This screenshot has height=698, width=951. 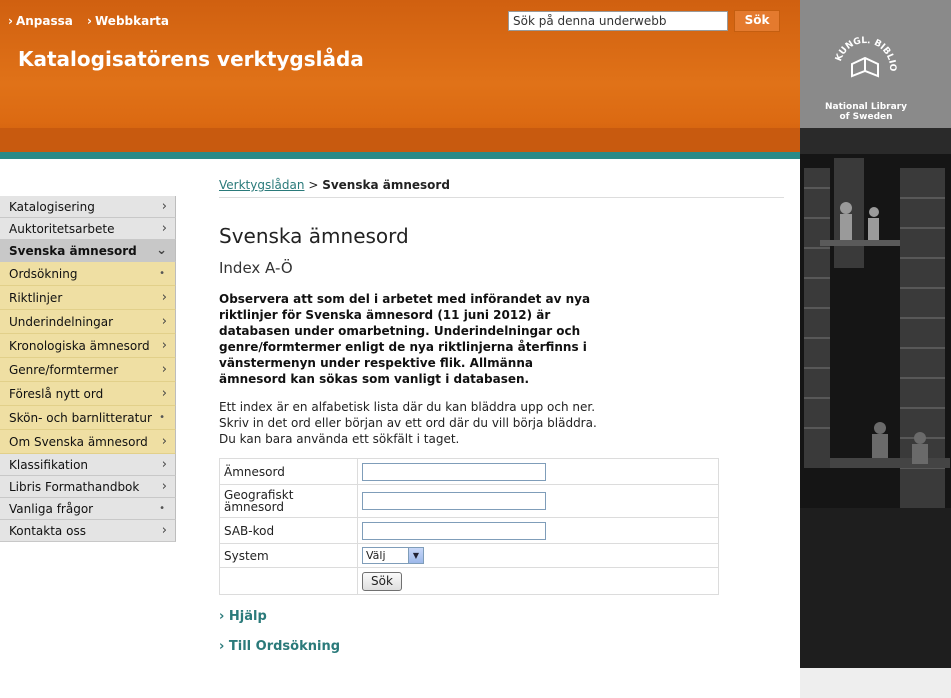 I want to click on nav-item-label: Skön- och barnlitteratur, so click(x=80, y=418).